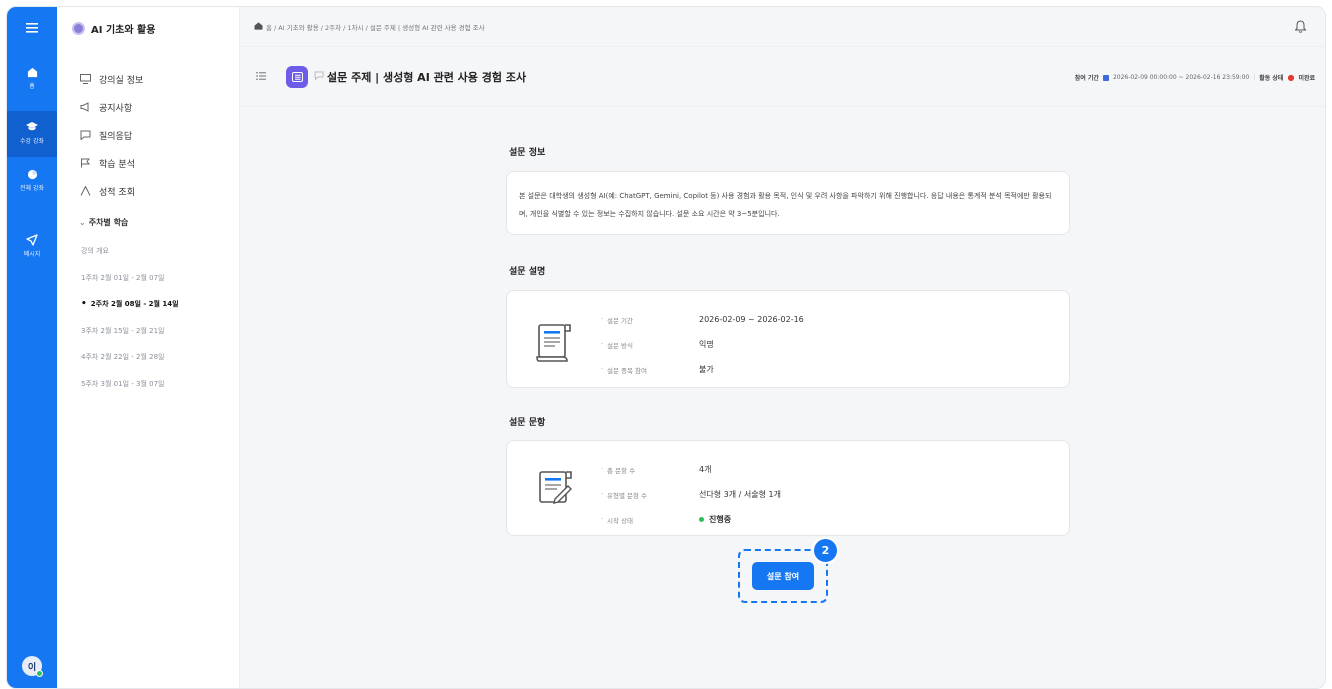 This screenshot has width=1332, height=689. Describe the element at coordinates (78, 28) in the screenshot. I see `course-logo-icon` at that location.